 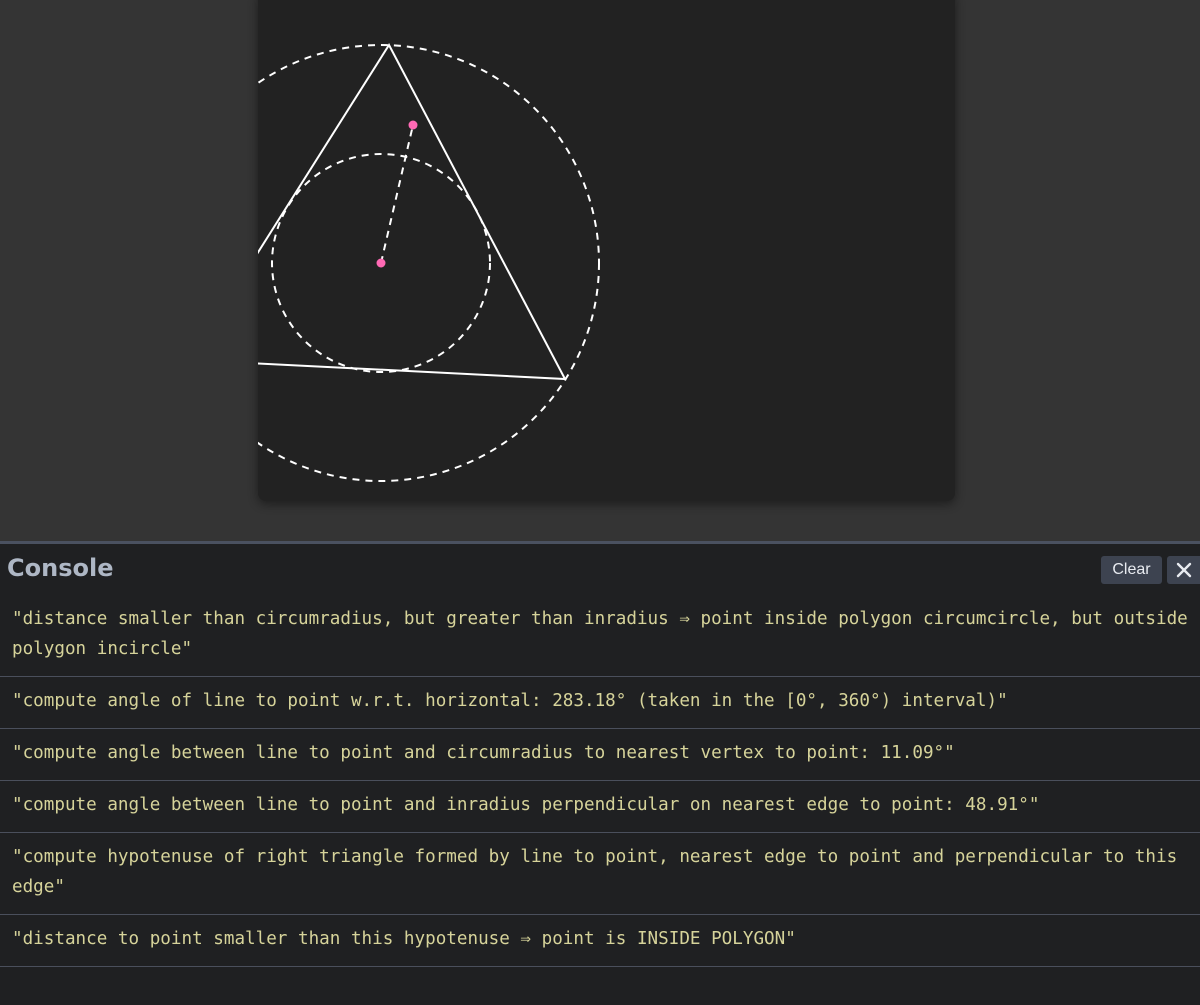 I want to click on query-point, so click(x=413, y=125).